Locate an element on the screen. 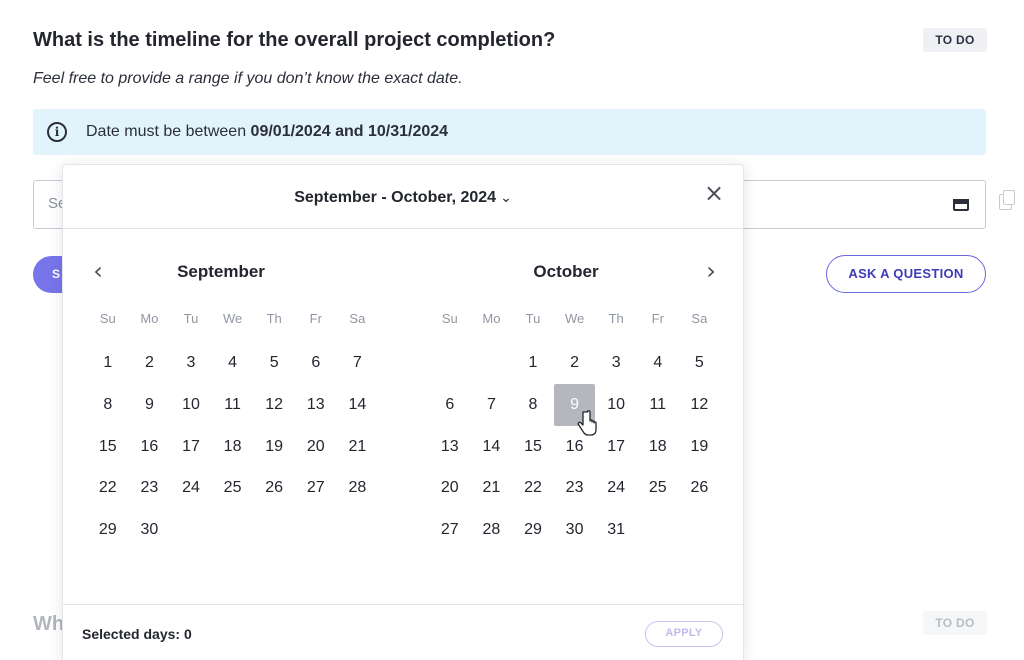  calendar-icon is located at coordinates (961, 204).